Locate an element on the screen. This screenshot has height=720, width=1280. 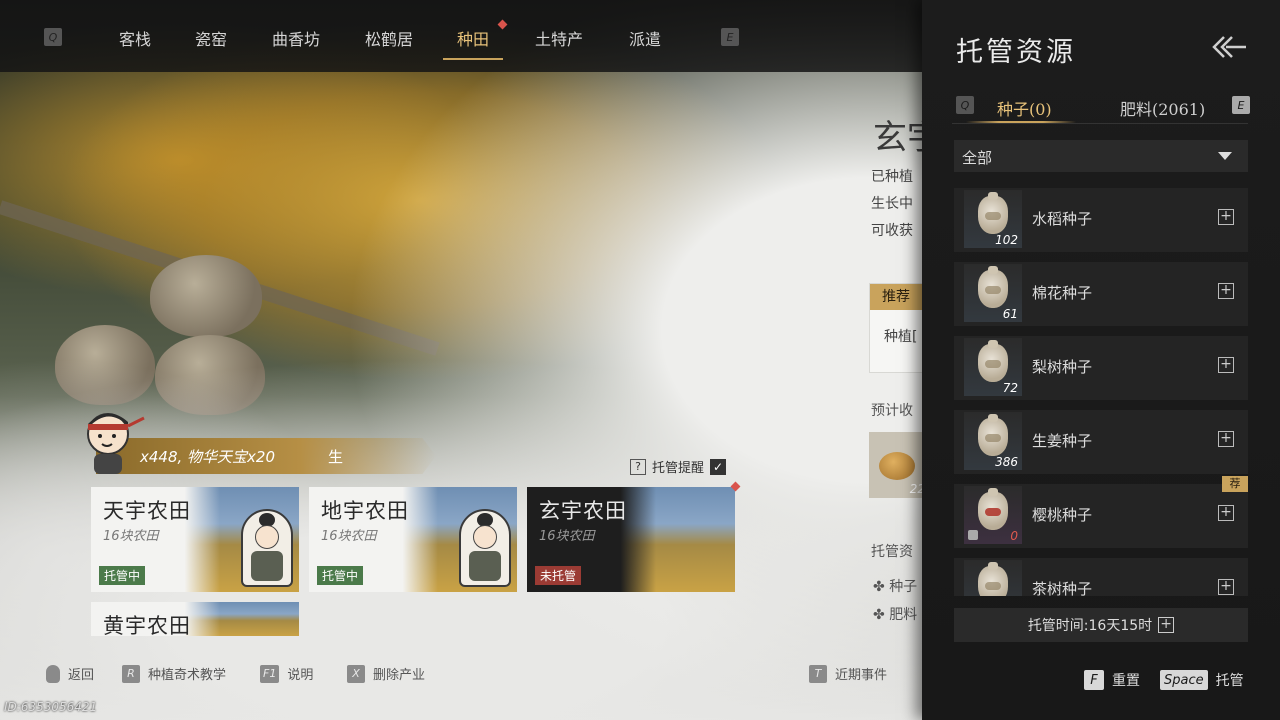
seed-count: 0 is located at coordinates (1014, 536).